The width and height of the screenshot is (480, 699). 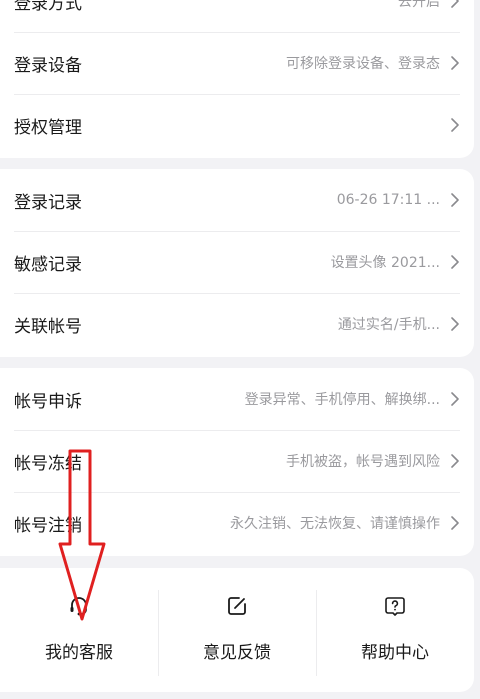 What do you see at coordinates (395, 630) in the screenshot?
I see `help-center-button: 帮助中心` at bounding box center [395, 630].